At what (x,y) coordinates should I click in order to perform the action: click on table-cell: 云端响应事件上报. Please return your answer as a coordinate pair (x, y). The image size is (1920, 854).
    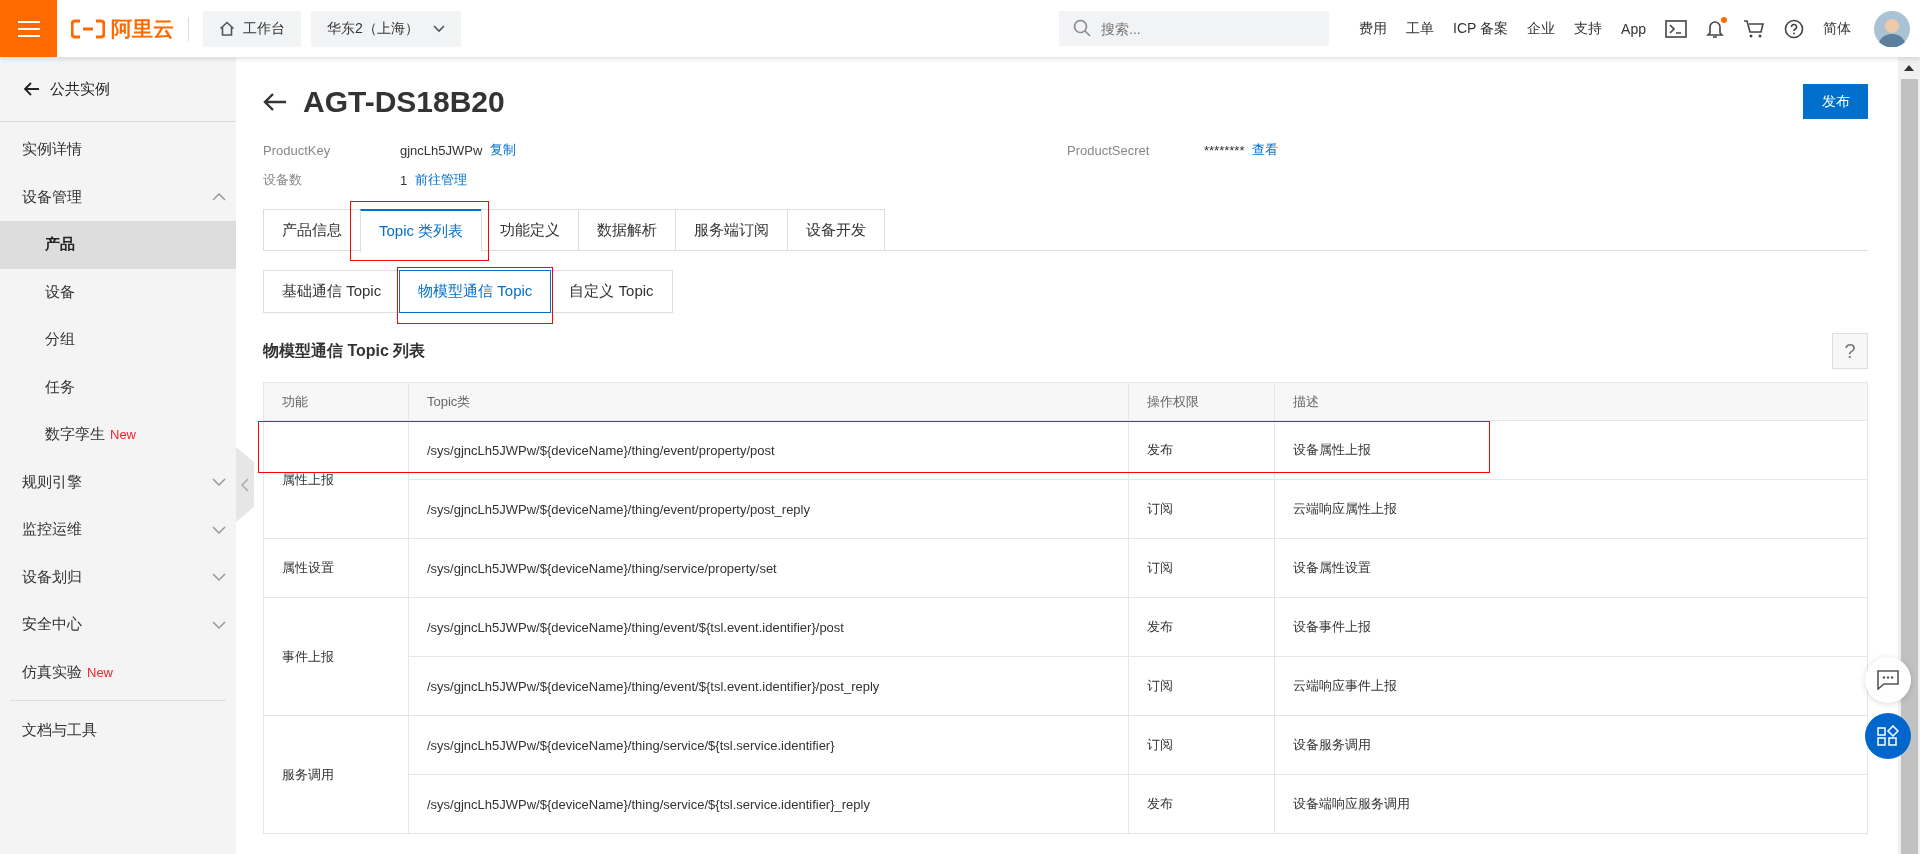
    Looking at the image, I should click on (1571, 686).